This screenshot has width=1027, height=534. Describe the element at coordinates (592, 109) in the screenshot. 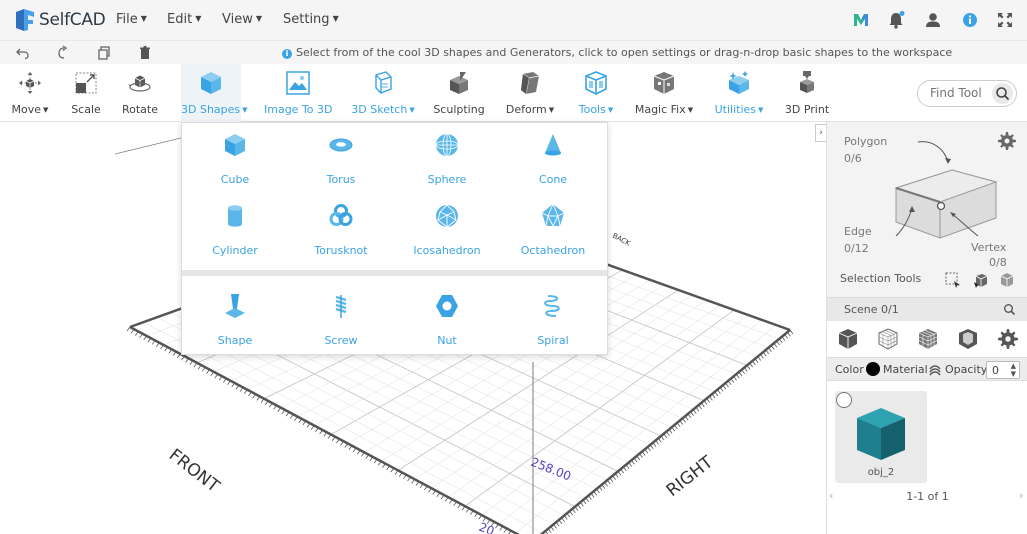

I see `tool-tools-label: Tools` at that location.